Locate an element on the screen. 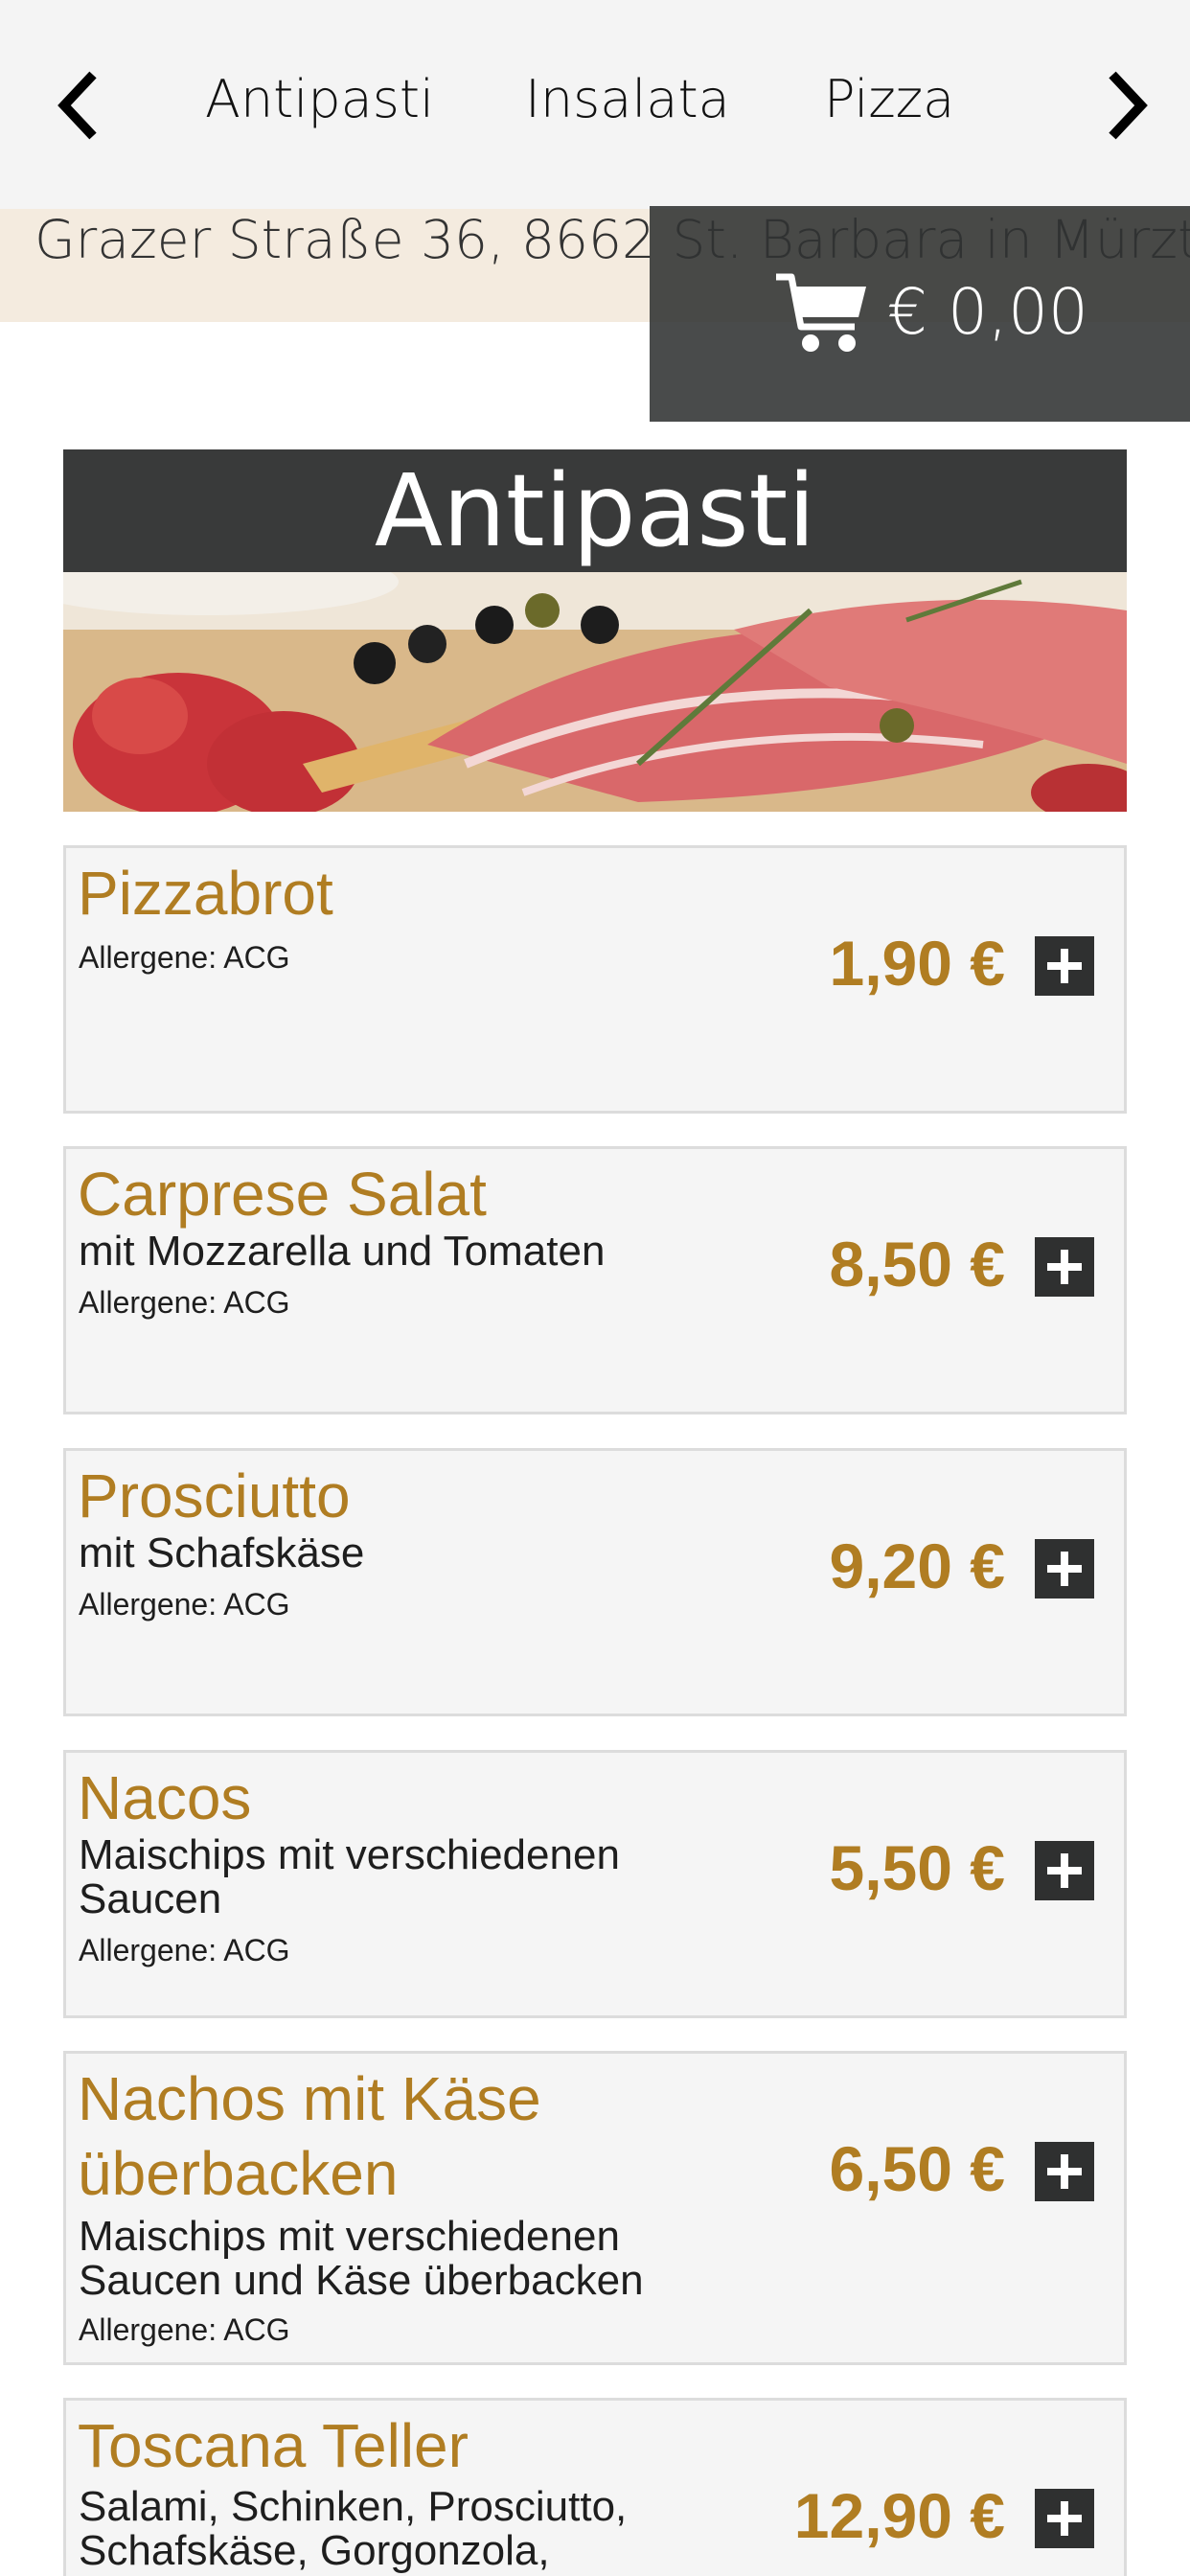 The image size is (1190, 2576). menu-item-card: Pizzabrot Allergene: ACG 1,90 € is located at coordinates (595, 979).